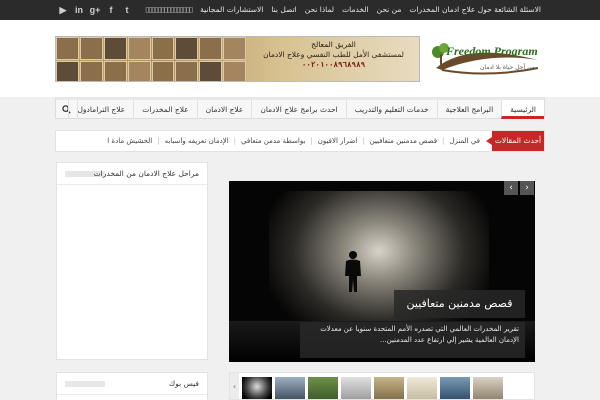 The image size is (600, 400). Describe the element at coordinates (333, 64) in the screenshot. I see `banner-phone: ٠٠٢٠١٠٠٨٩٦٨٩٨٩` at that location.